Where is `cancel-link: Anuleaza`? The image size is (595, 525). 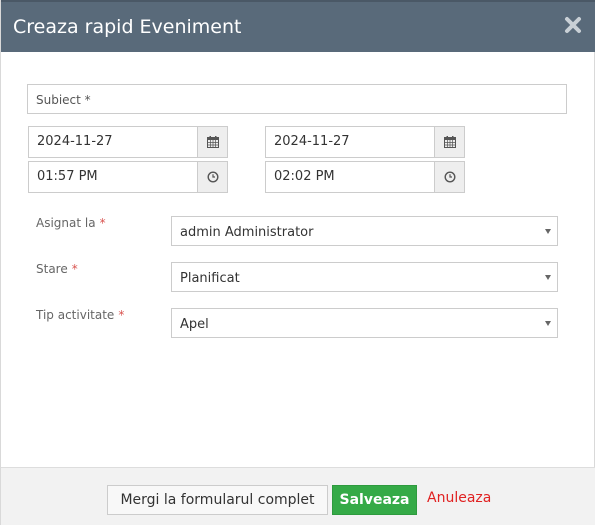 cancel-link: Anuleaza is located at coordinates (459, 498).